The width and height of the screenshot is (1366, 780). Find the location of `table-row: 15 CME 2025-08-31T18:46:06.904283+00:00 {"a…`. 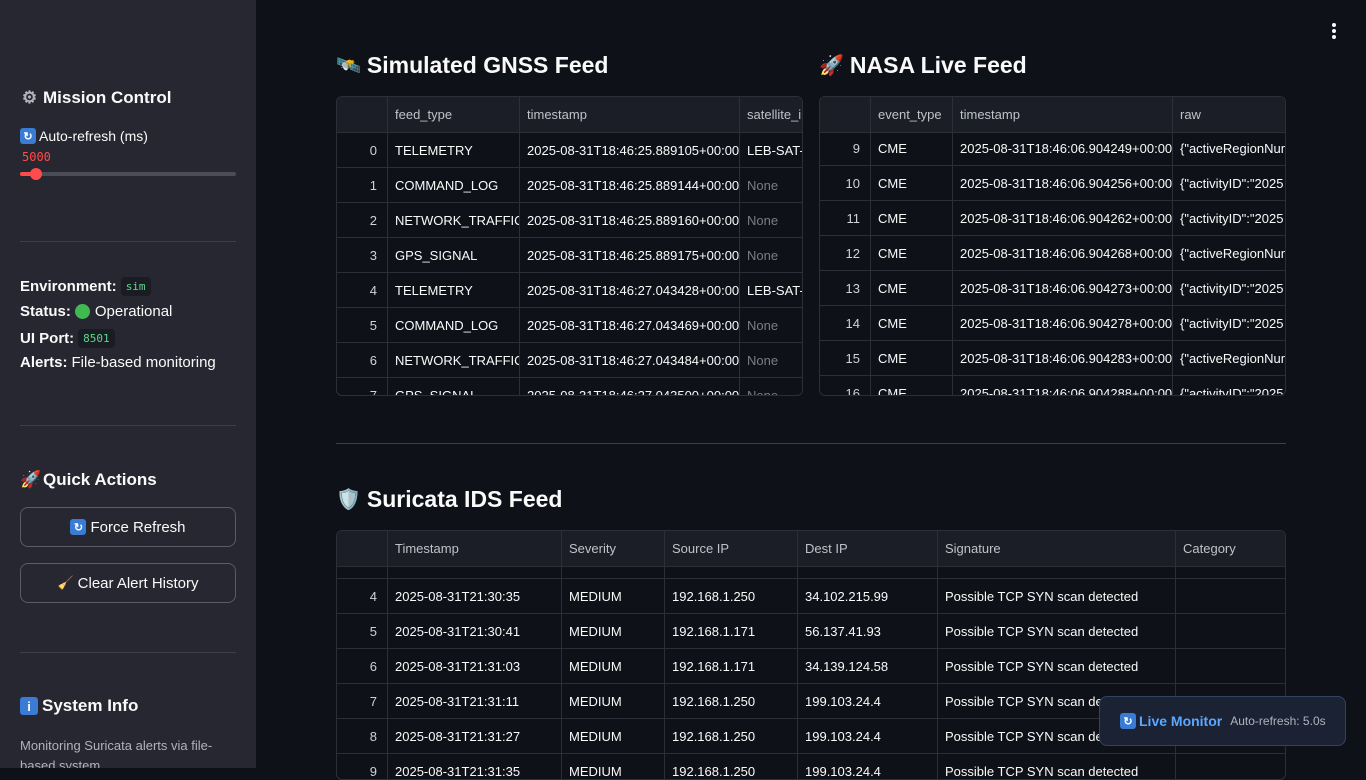

table-row: 15 CME 2025-08-31T18:46:06.904283+00:00 {"a… is located at coordinates (1052, 358).